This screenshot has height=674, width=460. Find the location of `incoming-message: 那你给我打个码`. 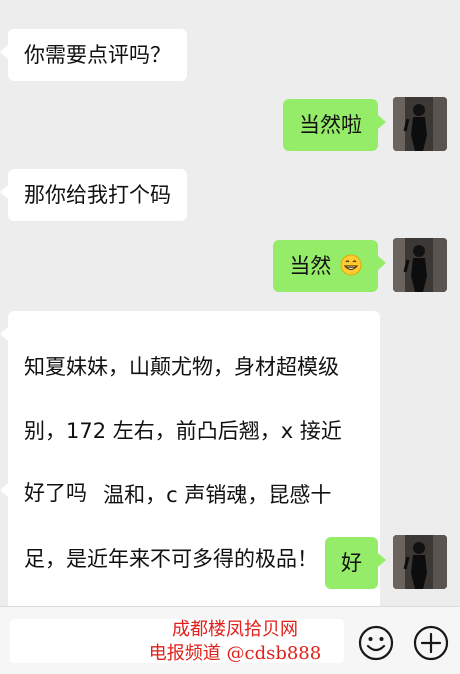

incoming-message: 那你给我打个码 is located at coordinates (93, 195).